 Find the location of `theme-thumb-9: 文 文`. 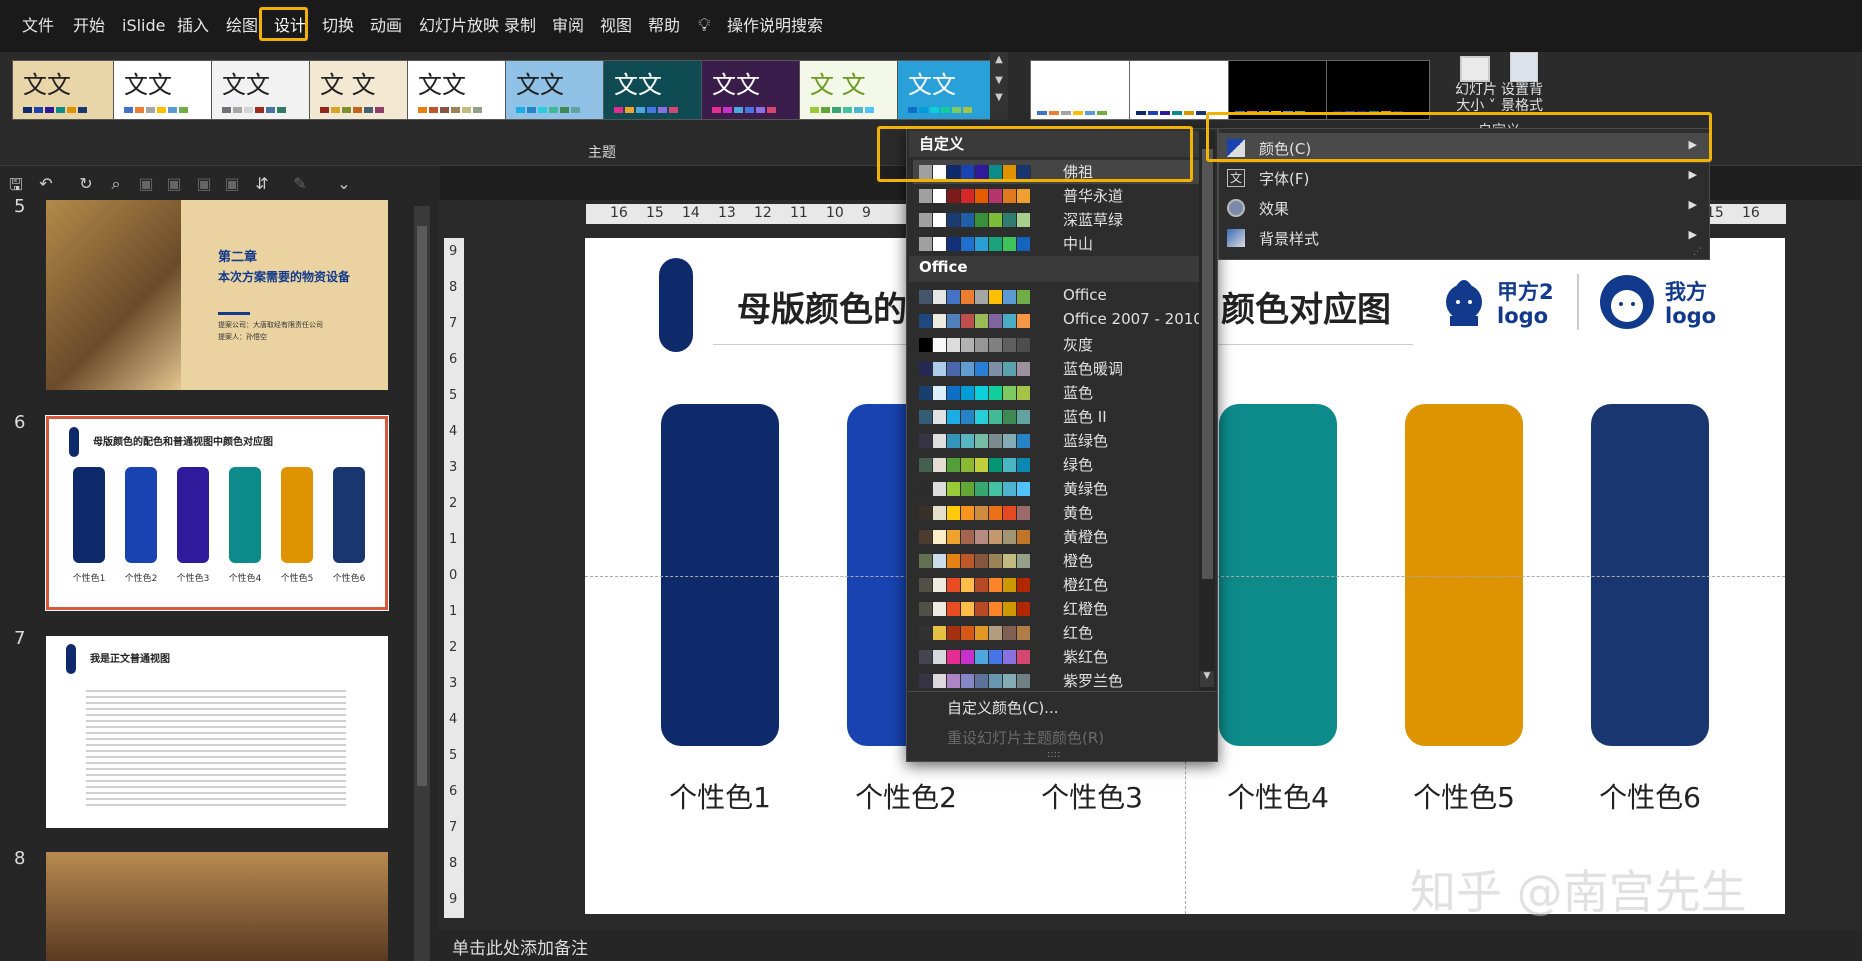

theme-thumb-9: 文 文 is located at coordinates (851, 90).